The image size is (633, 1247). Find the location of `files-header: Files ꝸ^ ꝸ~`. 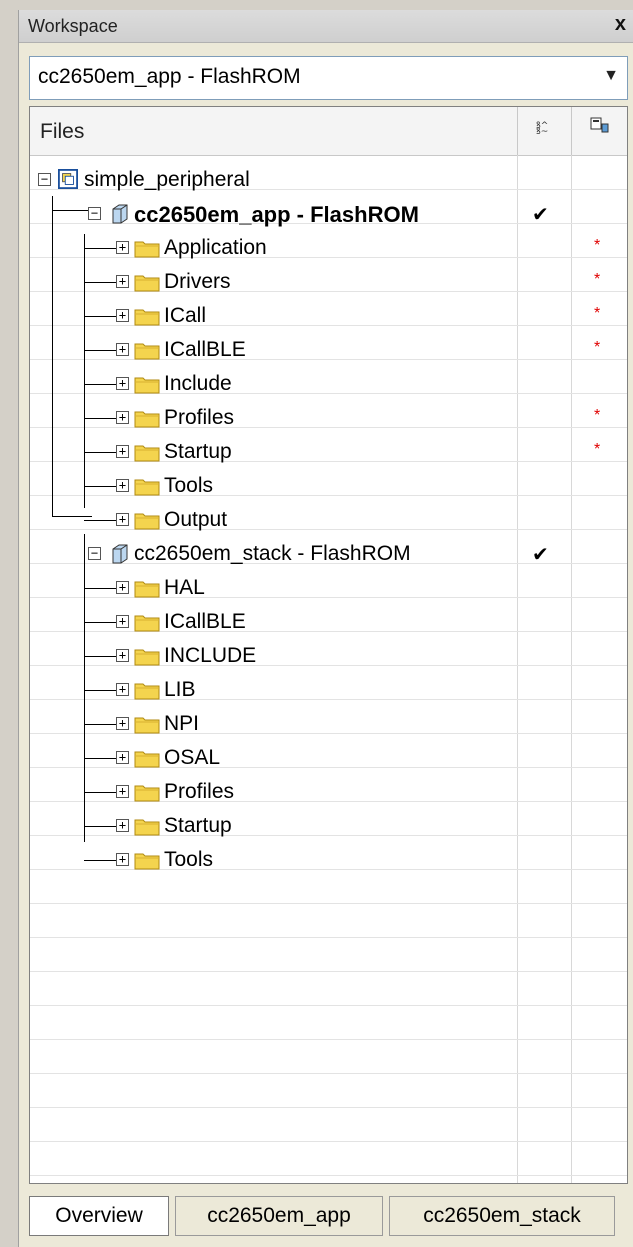

files-header: Files ꝸ^ ꝸ~ is located at coordinates (328, 131).